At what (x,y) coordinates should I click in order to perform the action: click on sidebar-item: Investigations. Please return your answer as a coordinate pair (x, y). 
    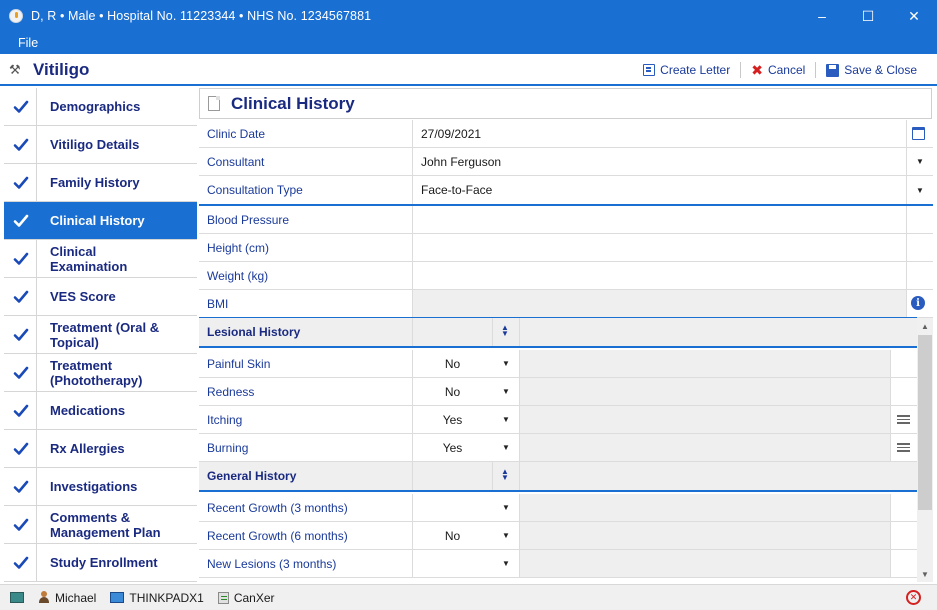
    Looking at the image, I should click on (100, 487).